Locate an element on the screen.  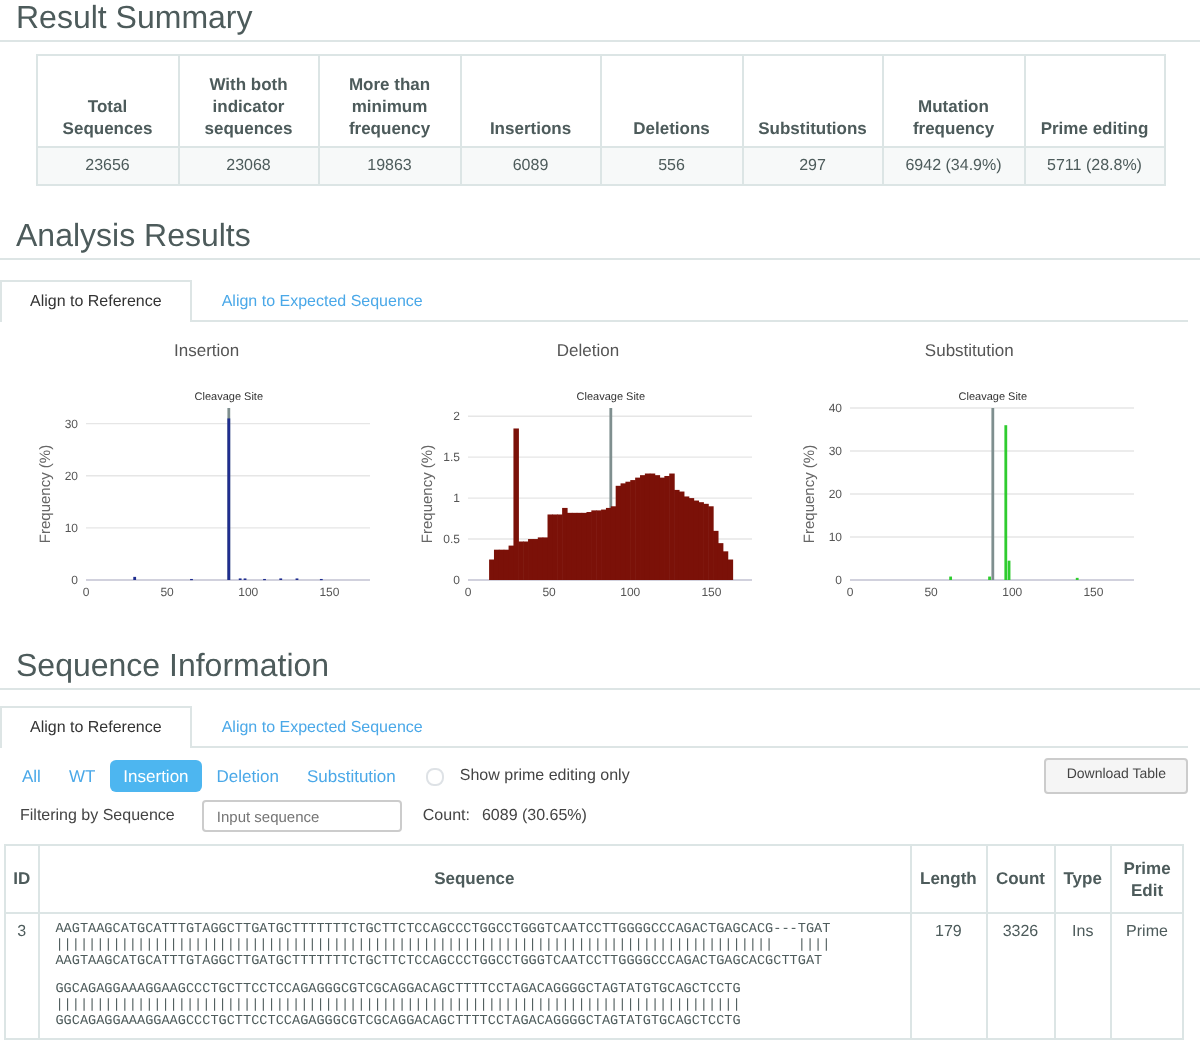
column-header: Total Sequences is located at coordinates (107, 101).